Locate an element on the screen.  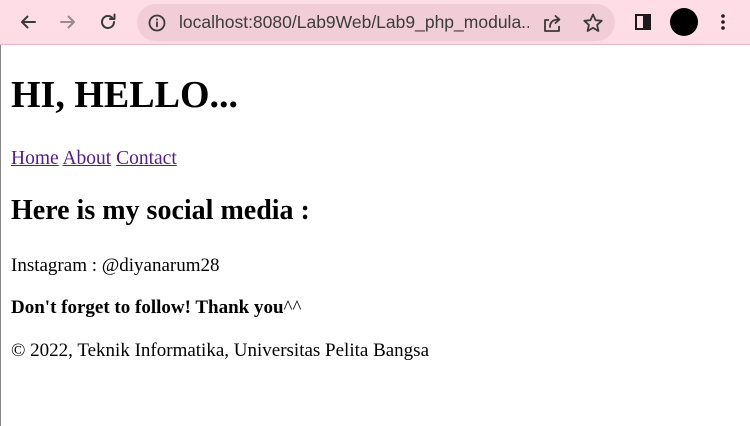
reload-button is located at coordinates (108, 22).